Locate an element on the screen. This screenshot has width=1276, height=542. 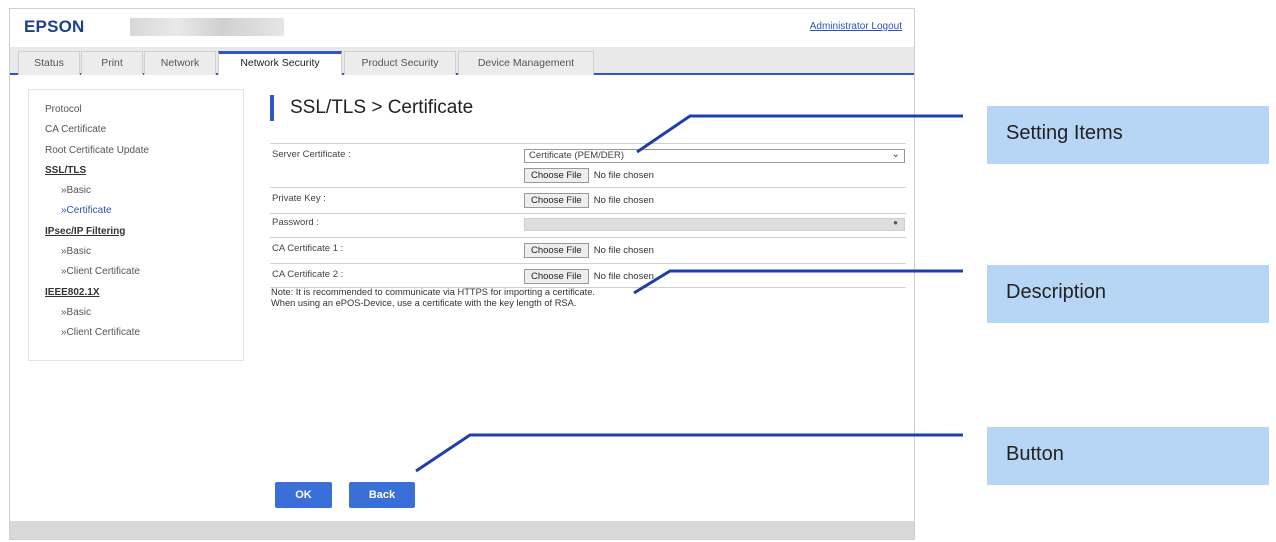
callout-setting-items-label: Setting Items is located at coordinates (1064, 133).